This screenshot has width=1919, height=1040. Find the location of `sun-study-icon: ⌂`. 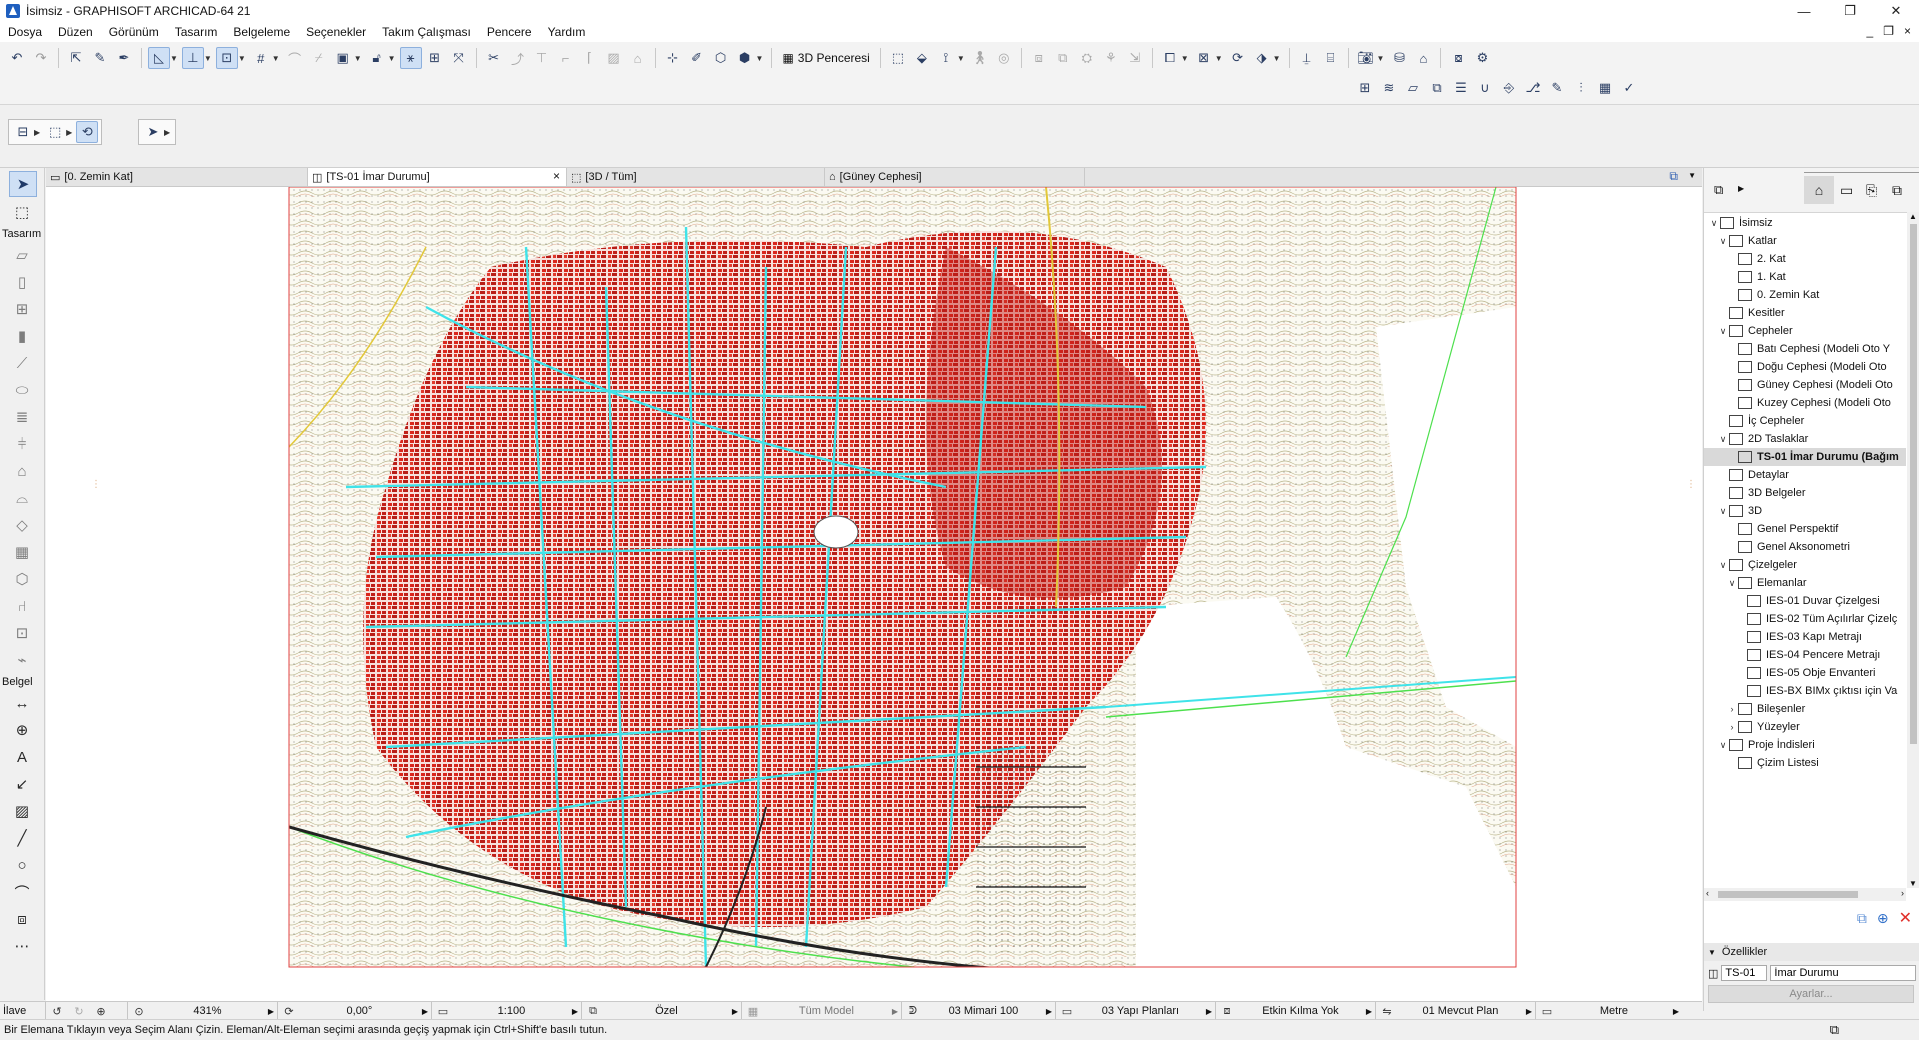

sun-study-icon: ⌂ is located at coordinates (1423, 58).